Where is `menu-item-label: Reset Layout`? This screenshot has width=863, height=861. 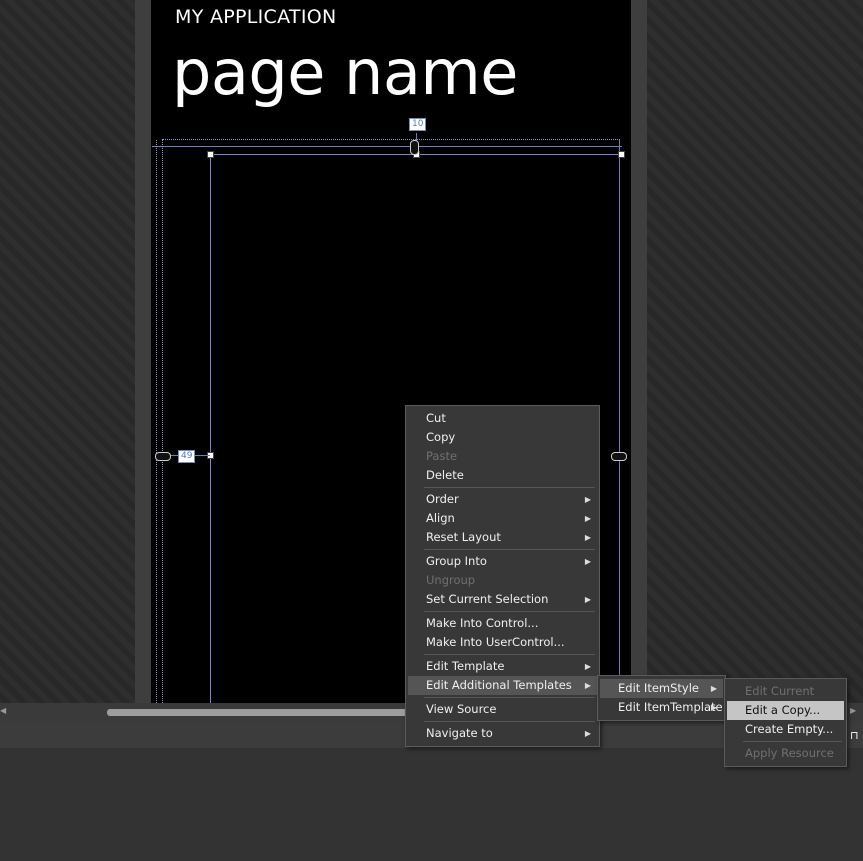 menu-item-label: Reset Layout is located at coordinates (463, 537).